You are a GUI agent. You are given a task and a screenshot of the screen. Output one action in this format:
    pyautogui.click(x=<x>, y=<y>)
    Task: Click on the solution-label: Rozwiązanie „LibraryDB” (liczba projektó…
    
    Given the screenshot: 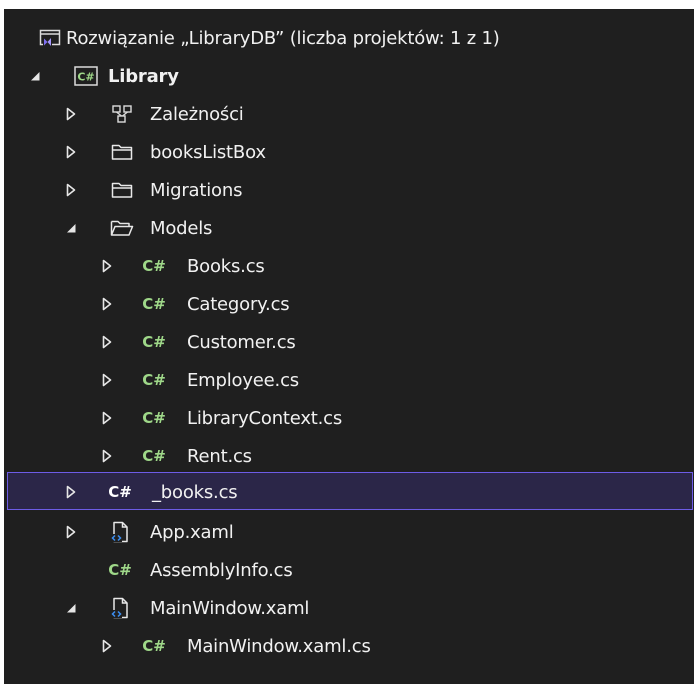 What is the action you would take?
    pyautogui.click(x=283, y=38)
    